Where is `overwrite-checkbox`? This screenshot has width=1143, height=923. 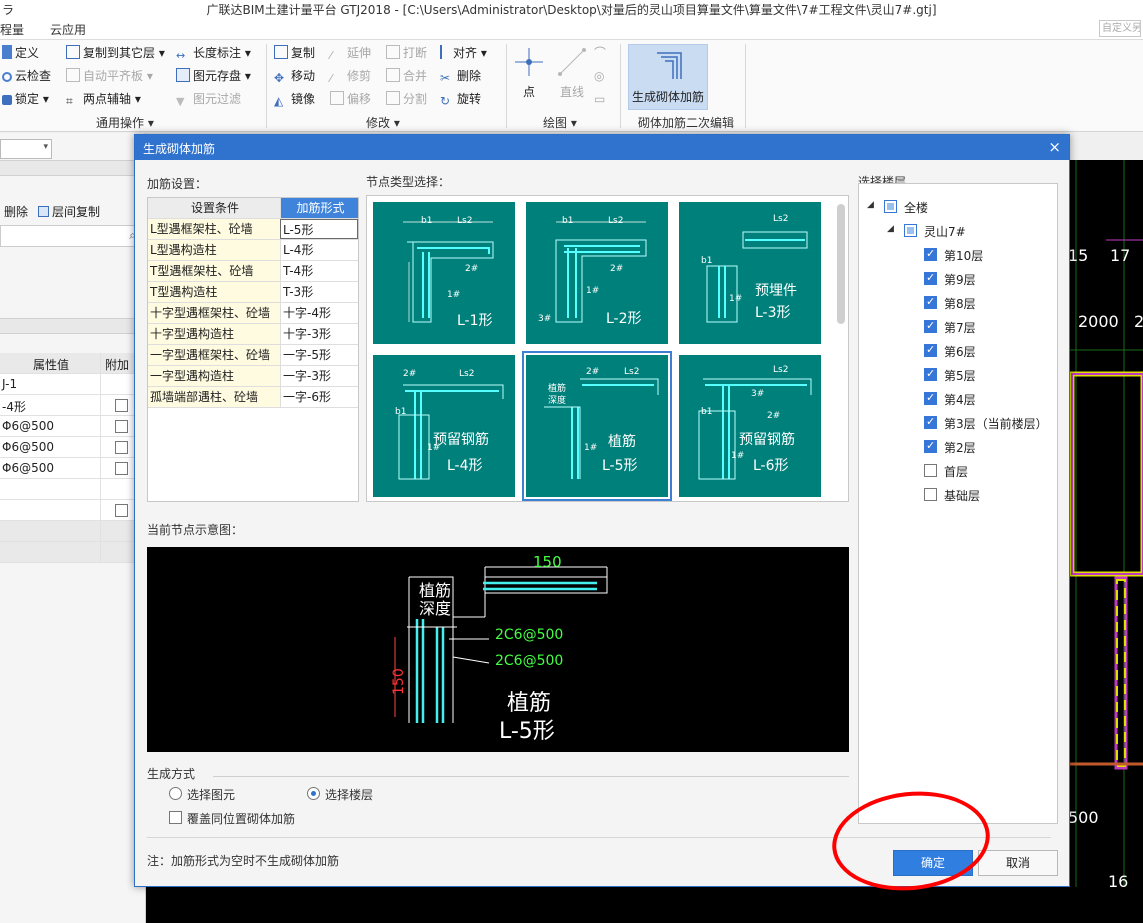 overwrite-checkbox is located at coordinates (175, 817).